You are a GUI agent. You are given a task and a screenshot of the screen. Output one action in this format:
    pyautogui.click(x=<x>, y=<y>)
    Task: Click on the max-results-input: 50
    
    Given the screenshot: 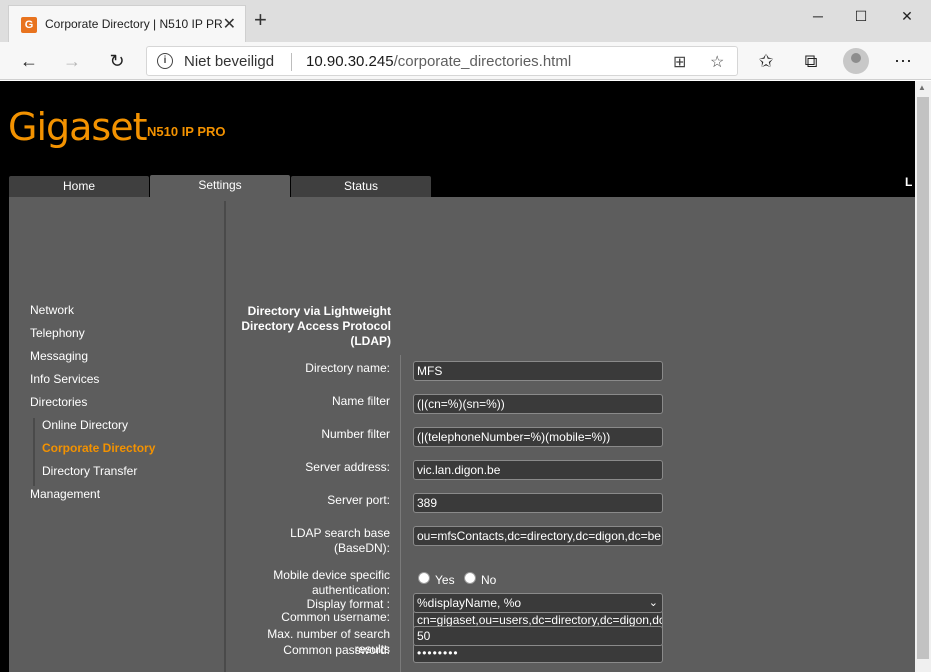 What is the action you would take?
    pyautogui.click(x=538, y=636)
    